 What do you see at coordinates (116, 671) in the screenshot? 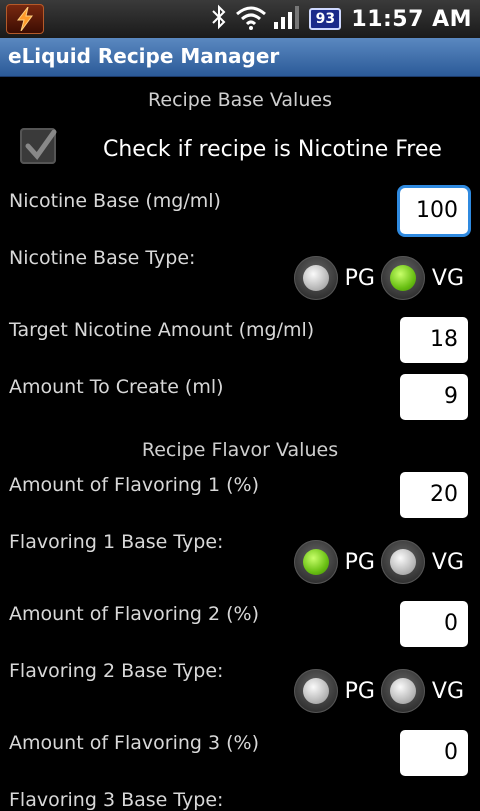
I see `flavor2-type-label: Flavoring 2 Base Type:` at bounding box center [116, 671].